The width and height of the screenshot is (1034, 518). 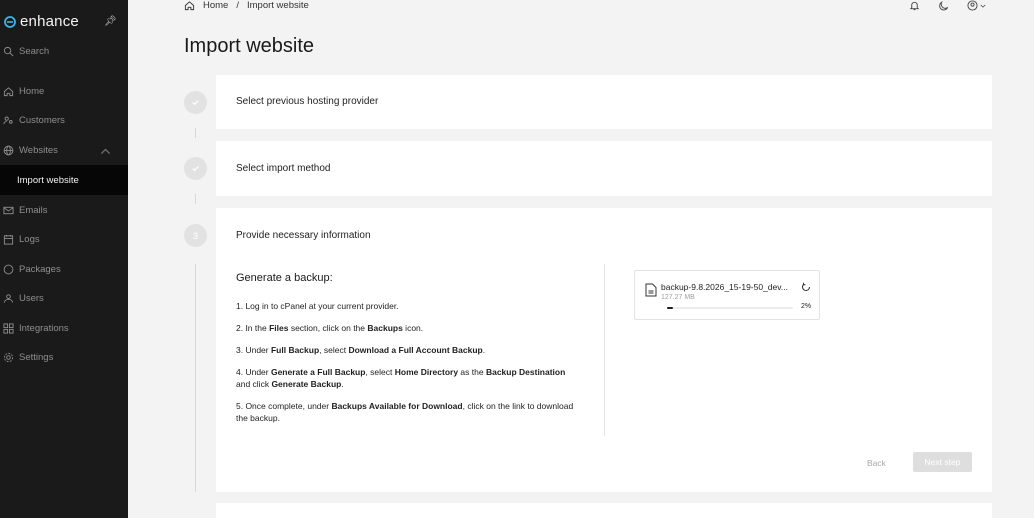 I want to click on enhance-logo-icon, so click(x=10, y=21).